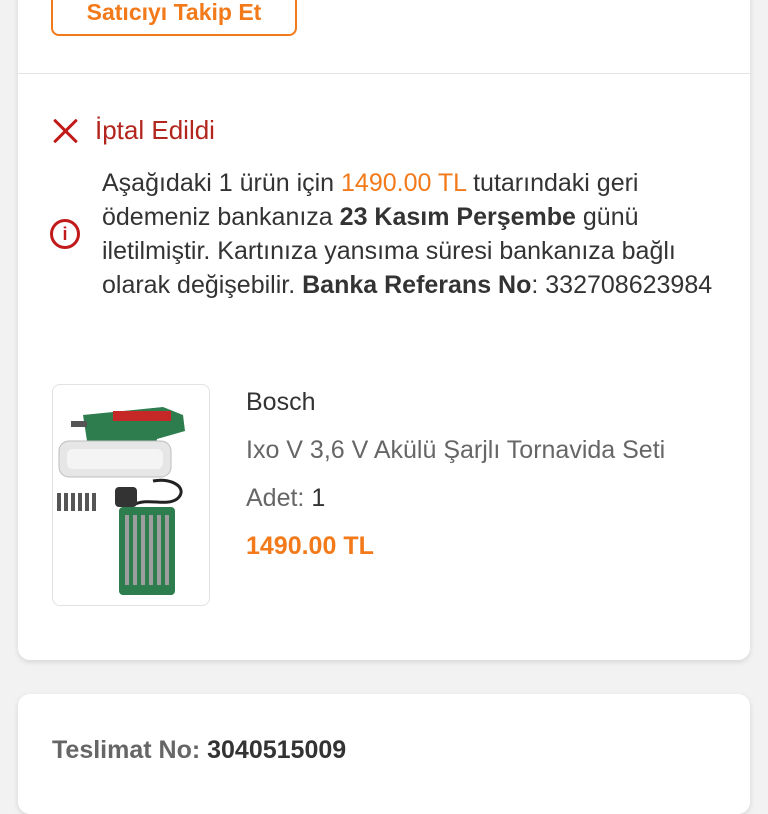 The height and width of the screenshot is (814, 768). What do you see at coordinates (486, 504) in the screenshot?
I see `product-quantity: Adet: 1` at bounding box center [486, 504].